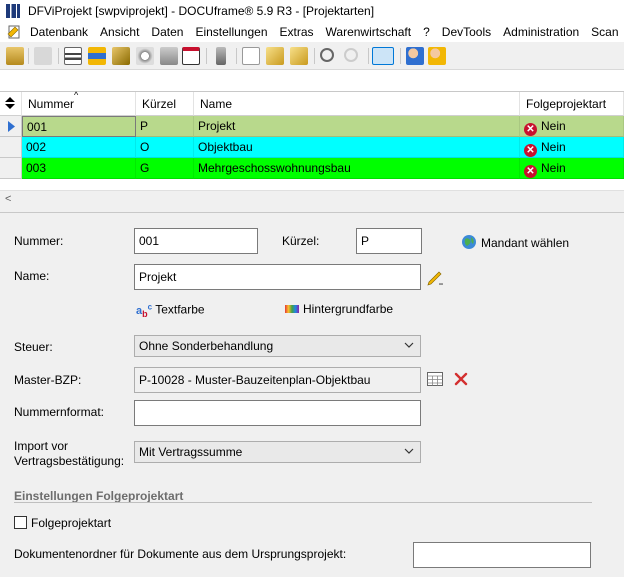 Image resolution: width=624 pixels, height=577 pixels. Describe the element at coordinates (79, 126) in the screenshot. I see `cell-nummer: 001` at that location.